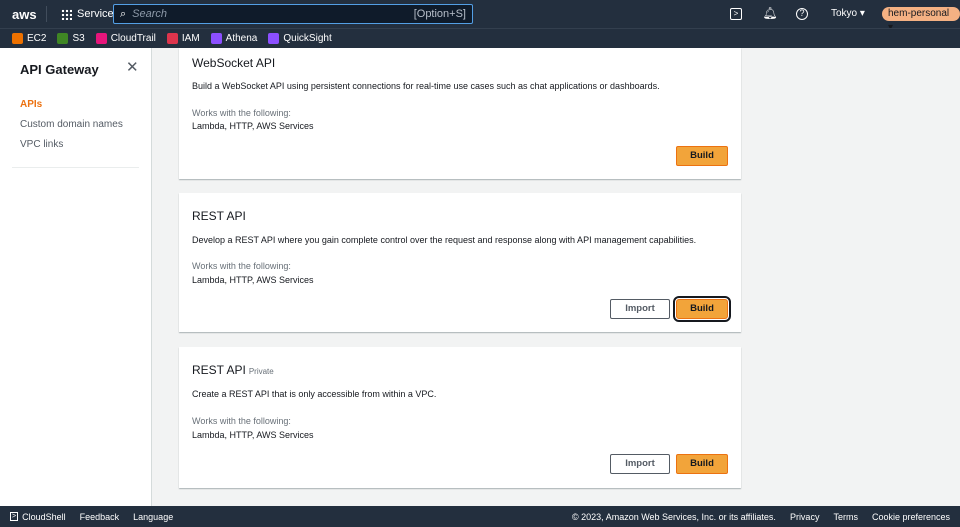  What do you see at coordinates (37, 39) in the screenshot?
I see `favorite-label: EC2` at bounding box center [37, 39].